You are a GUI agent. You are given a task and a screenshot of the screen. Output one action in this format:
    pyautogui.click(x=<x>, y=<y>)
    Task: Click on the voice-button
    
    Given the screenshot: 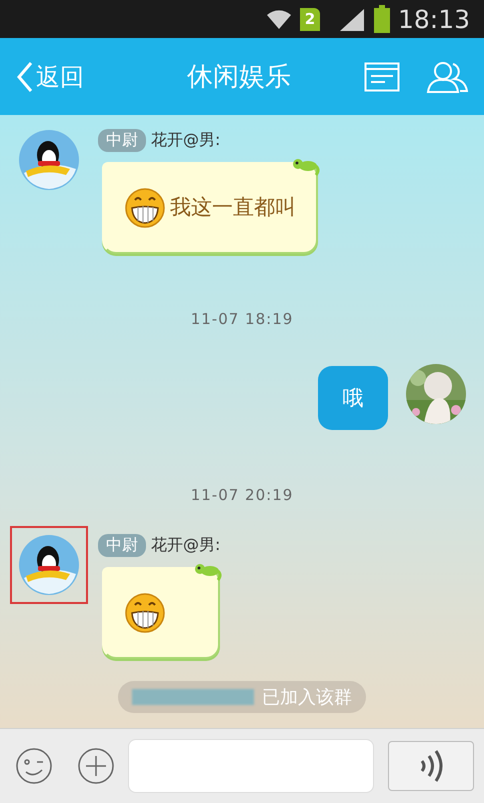 What is the action you would take?
    pyautogui.click(x=431, y=766)
    